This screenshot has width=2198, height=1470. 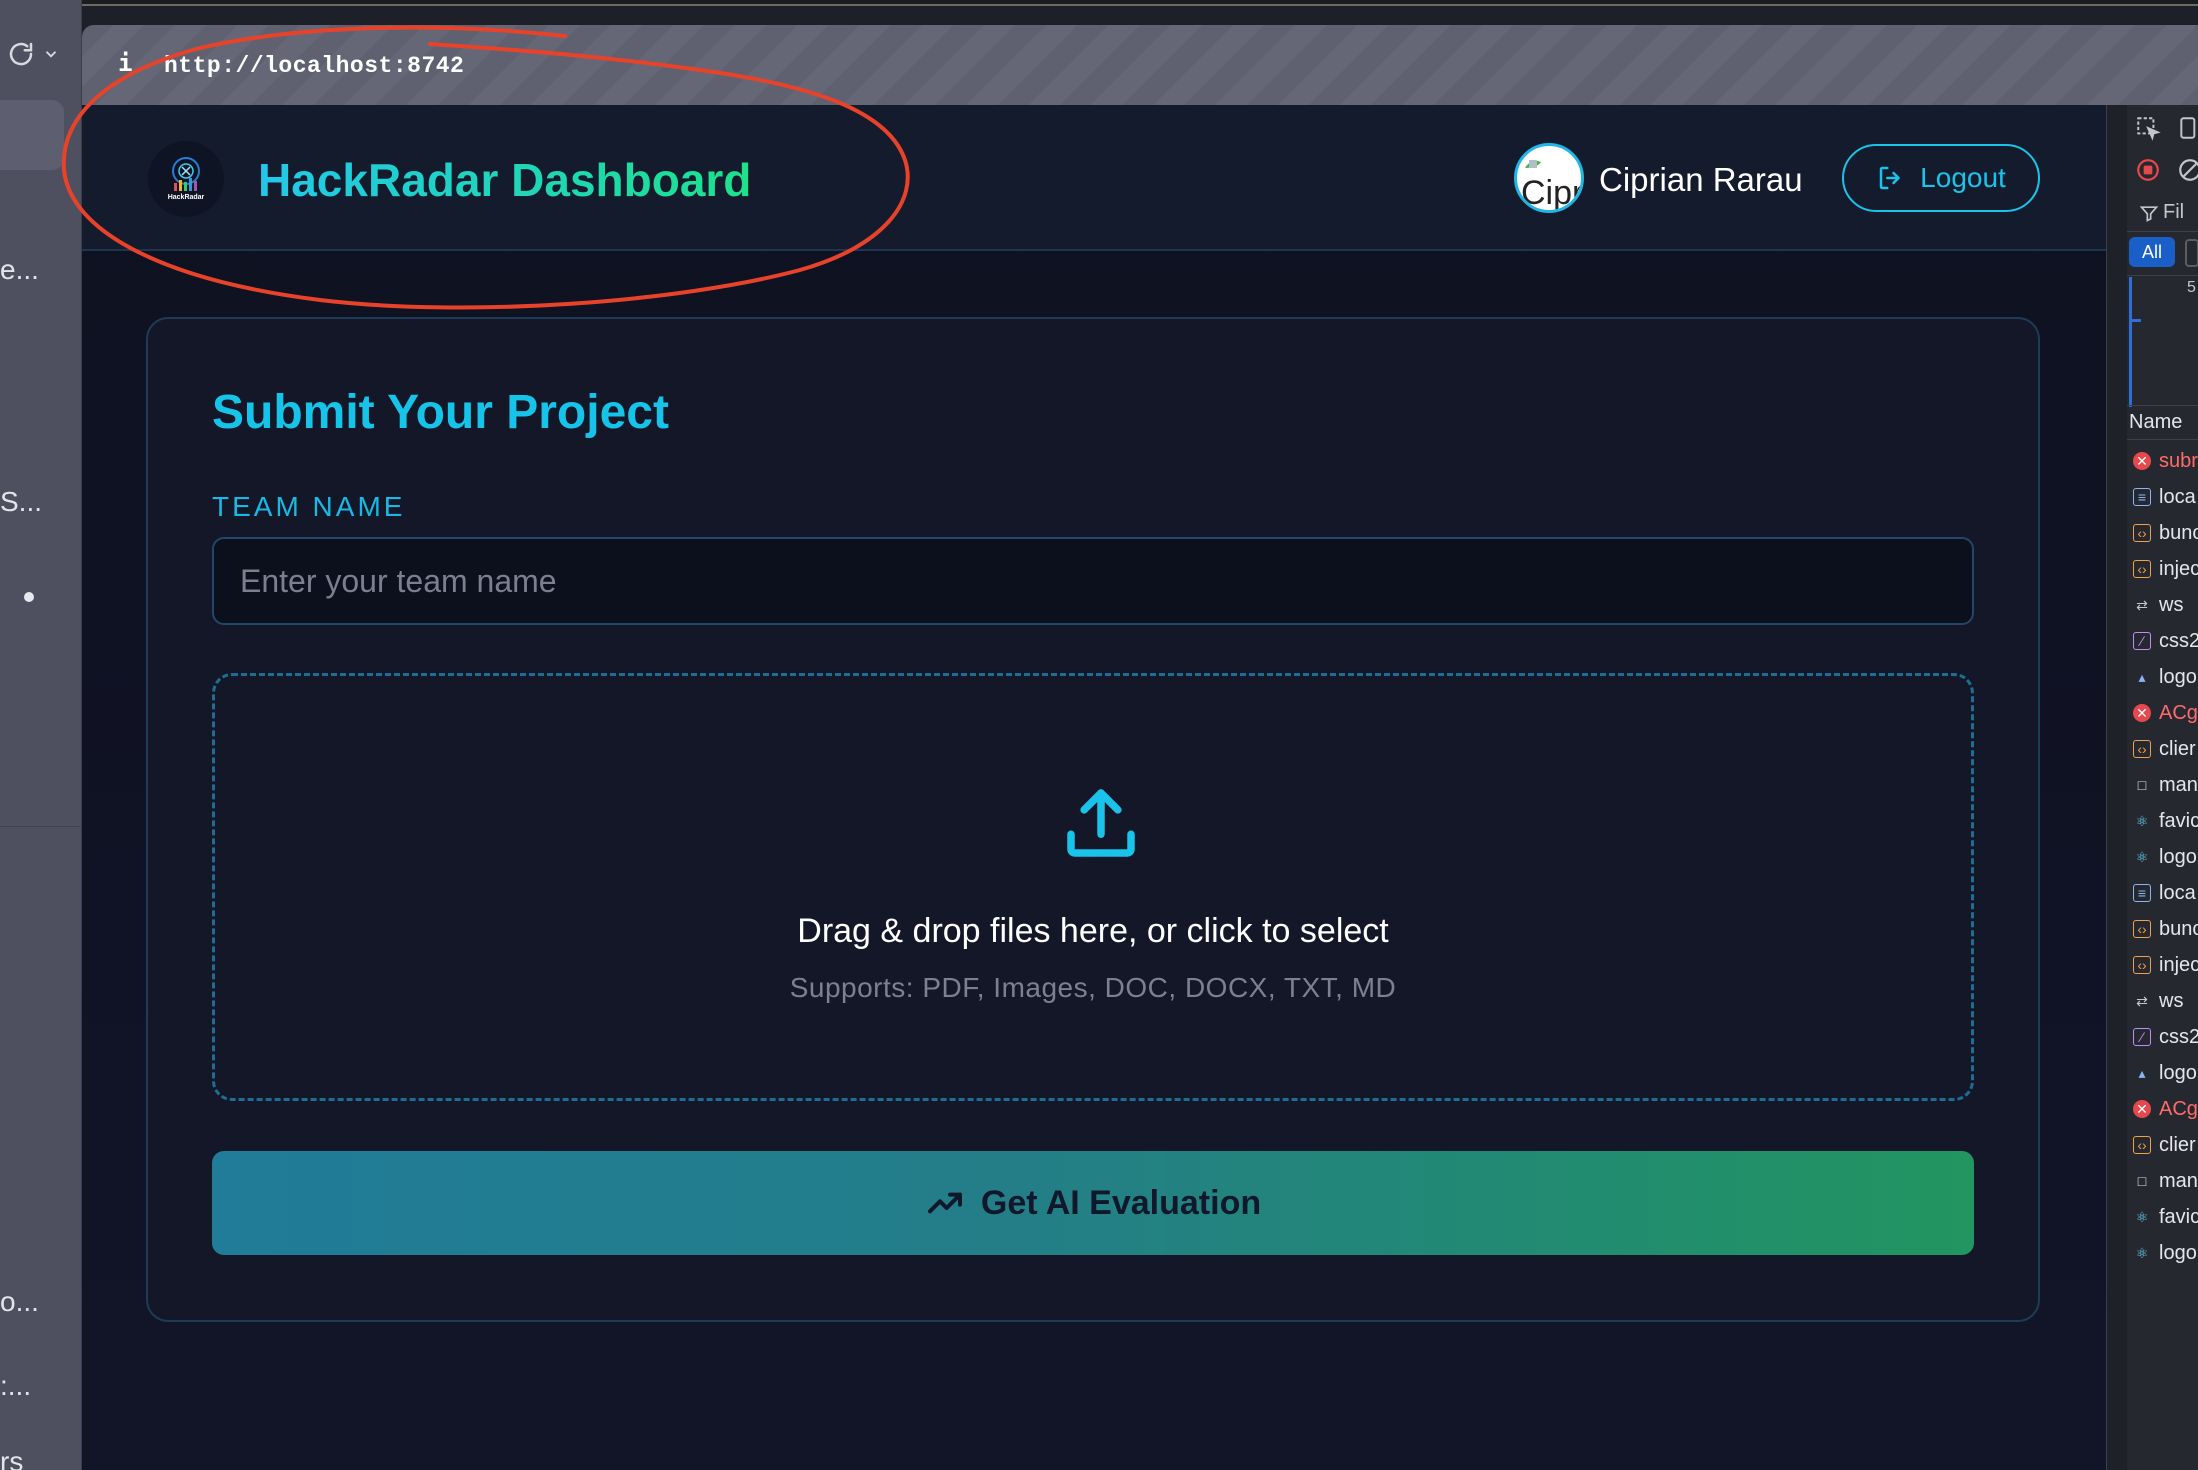 I want to click on name-column-header: Name, so click(x=2155, y=422).